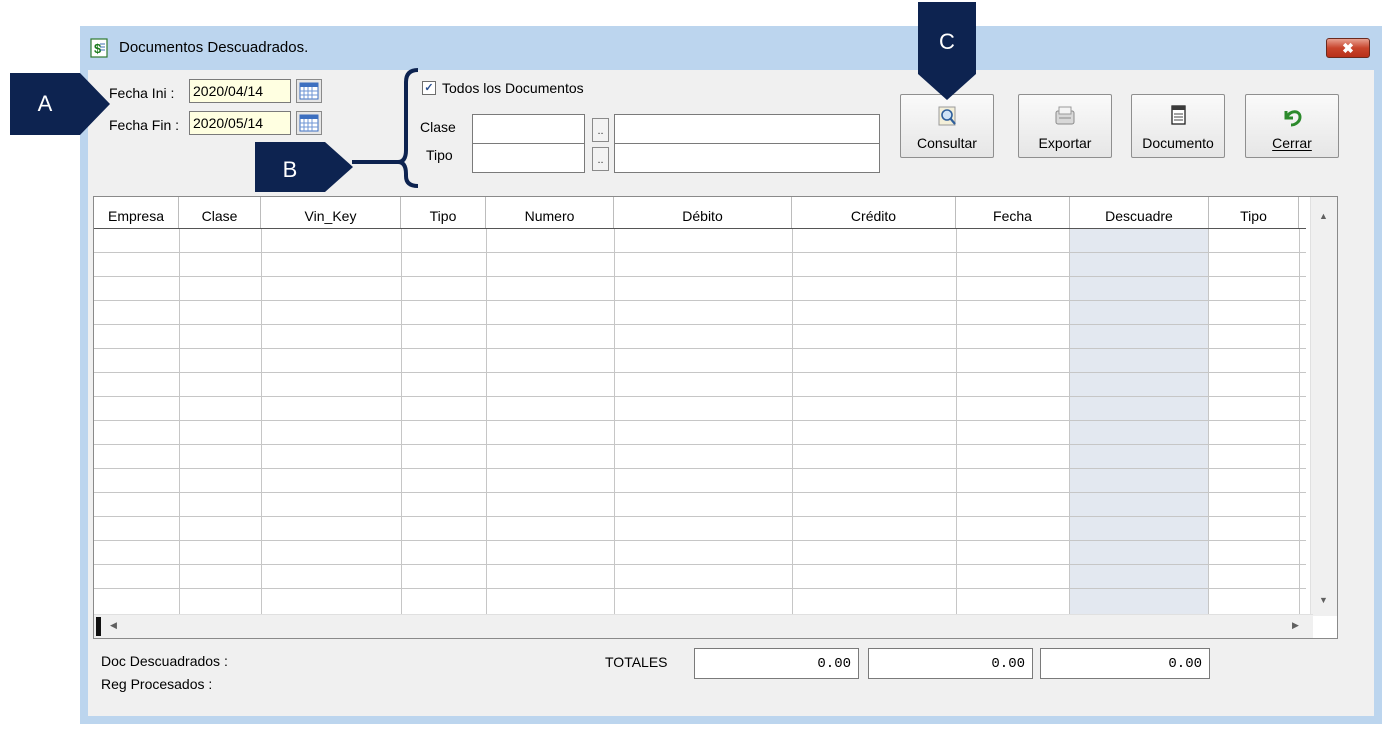 The width and height of the screenshot is (1387, 732). Describe the element at coordinates (1139, 212) in the screenshot. I see `col-header-descuadre: Descuadre` at that location.